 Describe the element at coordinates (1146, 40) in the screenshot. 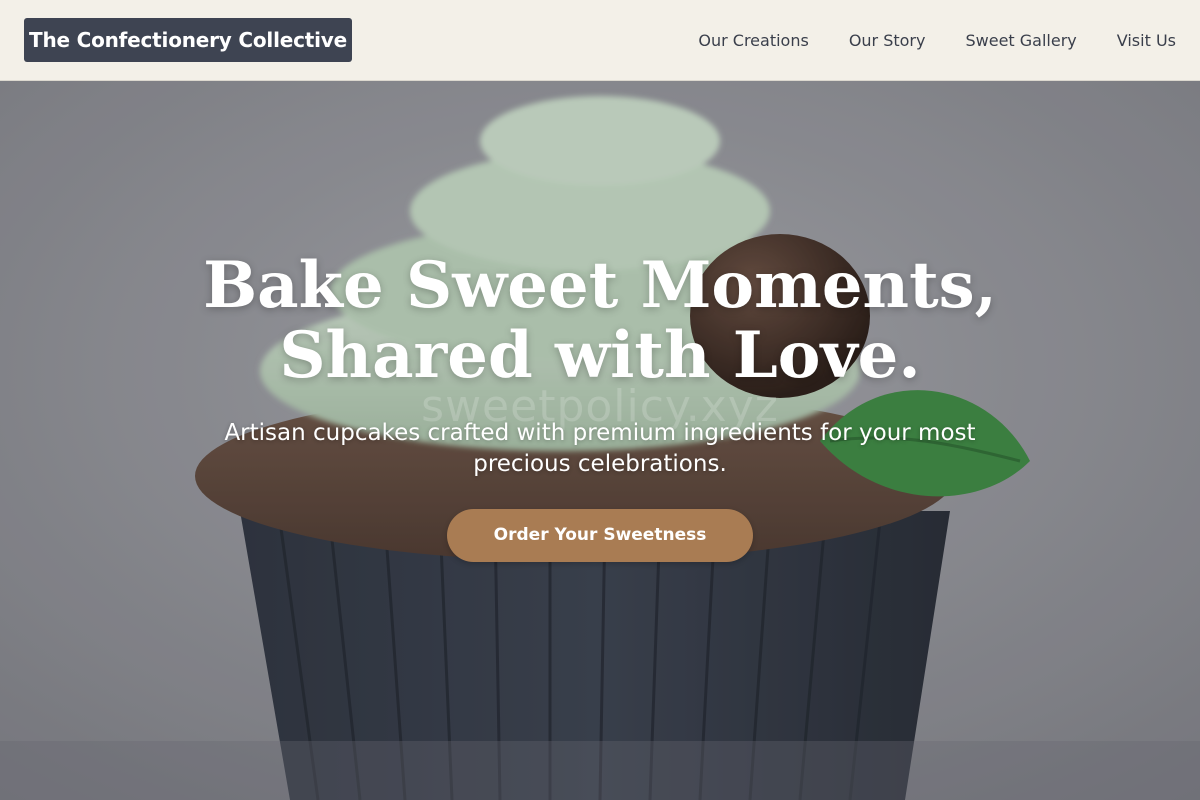

I see `nav-visit-us: Visit Us` at that location.